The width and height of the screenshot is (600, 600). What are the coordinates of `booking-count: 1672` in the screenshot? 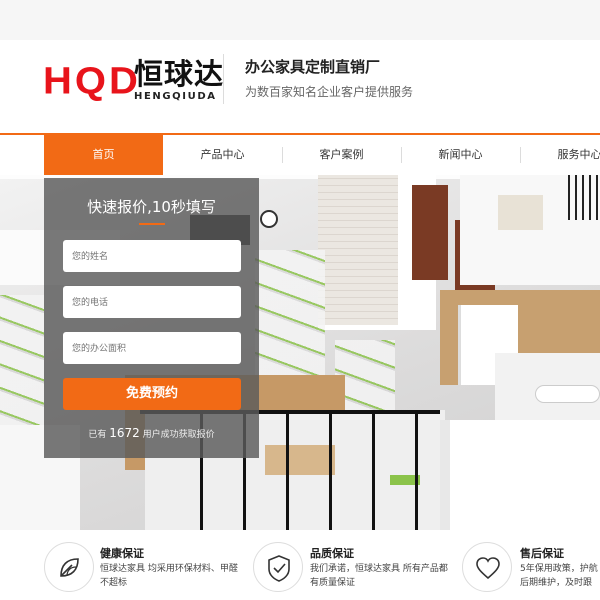 It's located at (124, 433).